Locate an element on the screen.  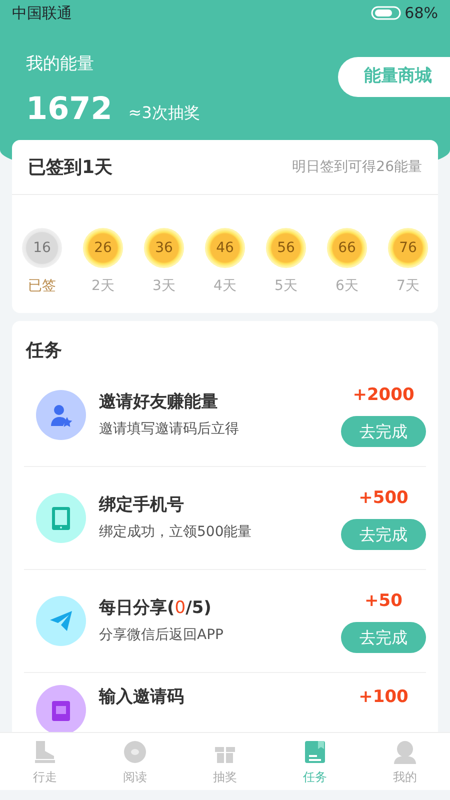
task-title: 绑定手机号 is located at coordinates (142, 505).